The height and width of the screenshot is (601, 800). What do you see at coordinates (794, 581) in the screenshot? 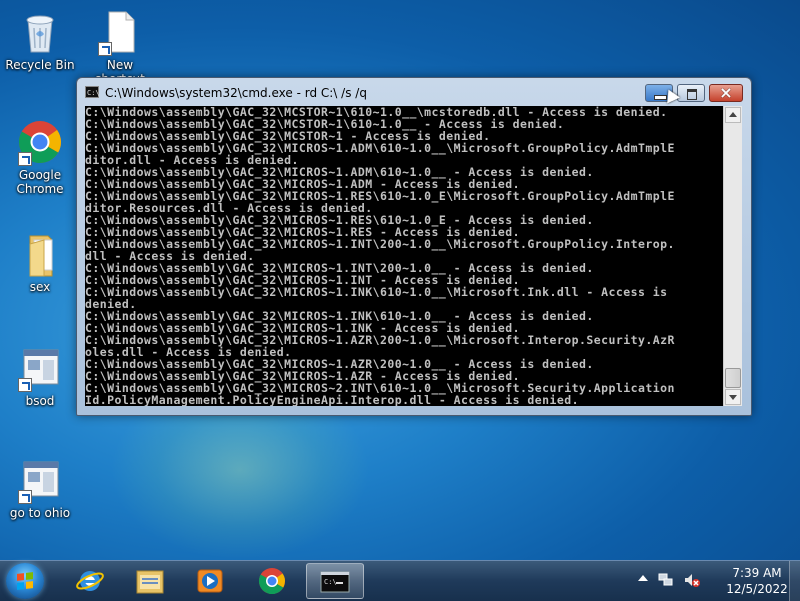
I see `show-desktop-button` at bounding box center [794, 581].